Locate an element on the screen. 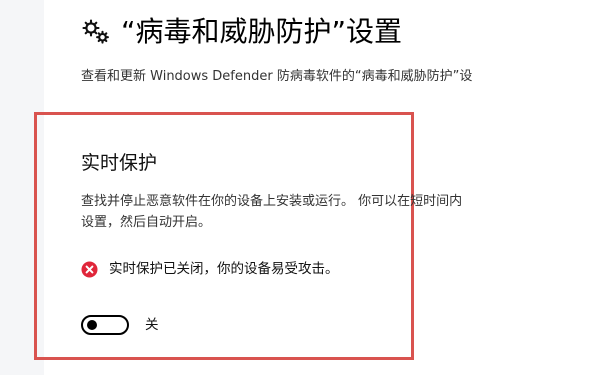 This screenshot has width=613, height=375. error-icon is located at coordinates (89, 269).